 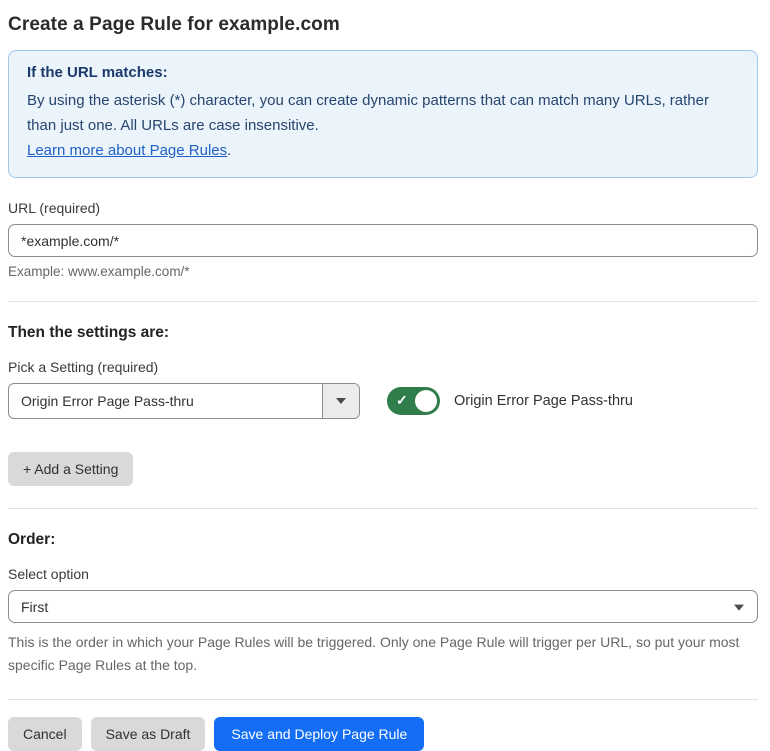 I want to click on add-setting-button: + Add a Setting, so click(x=71, y=469).